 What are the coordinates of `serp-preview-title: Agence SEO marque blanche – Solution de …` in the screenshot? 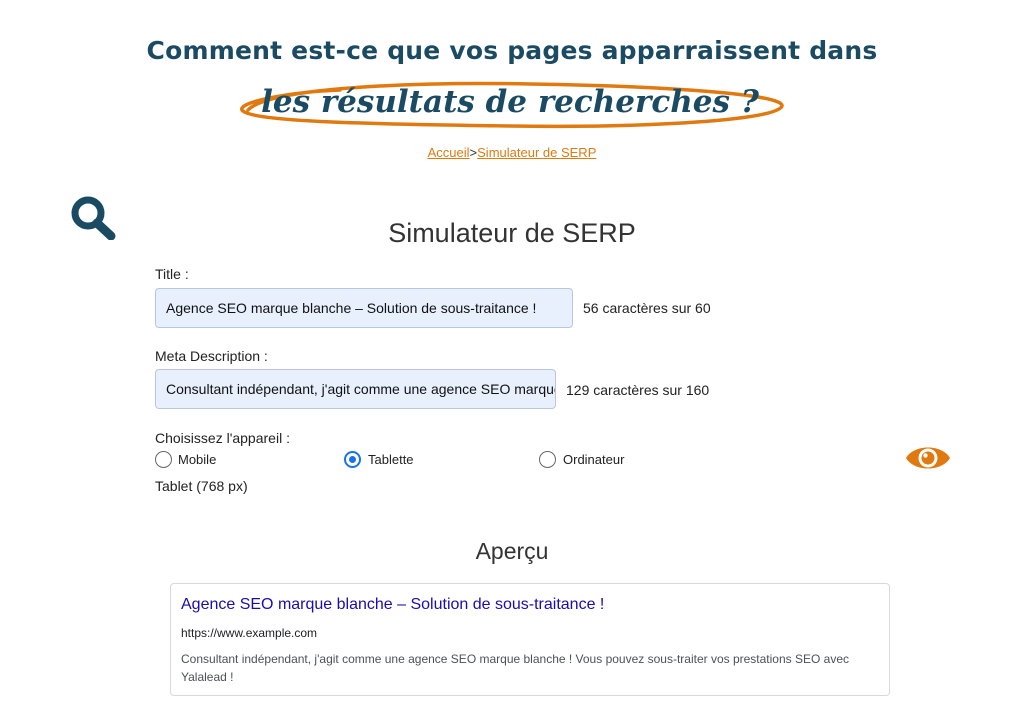 It's located at (392, 605).